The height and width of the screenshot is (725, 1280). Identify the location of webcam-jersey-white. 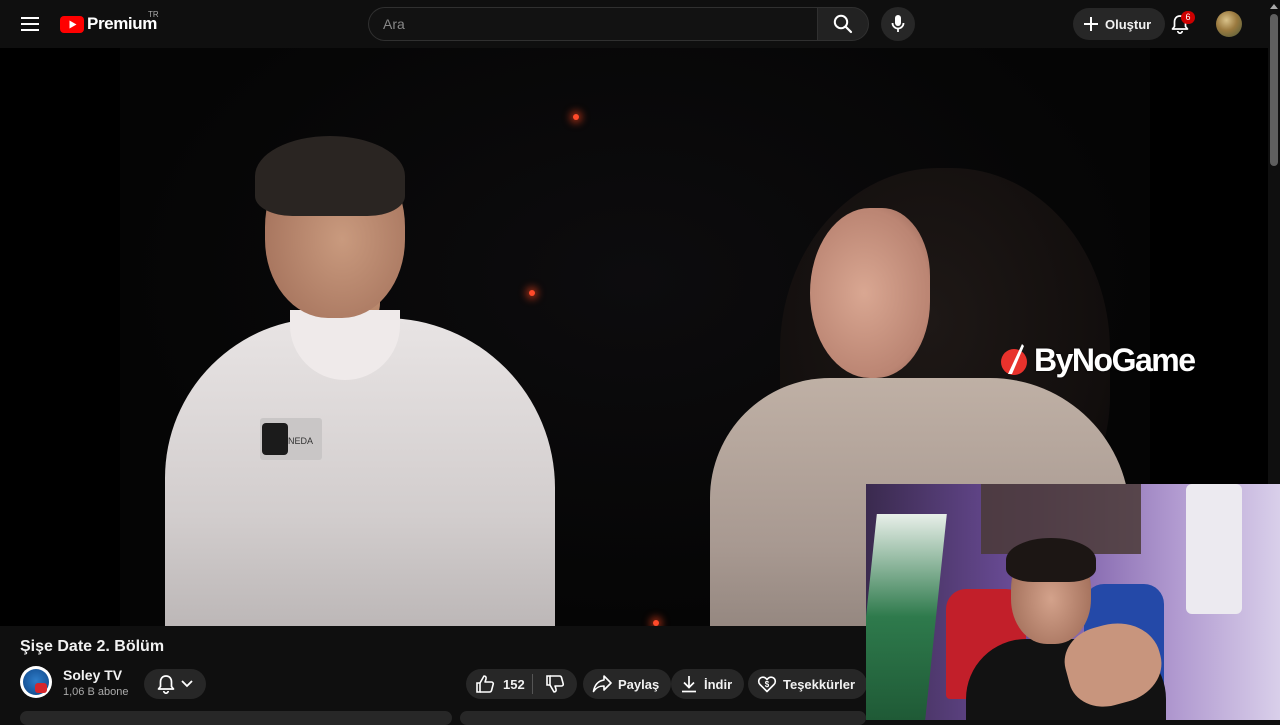
(1214, 549).